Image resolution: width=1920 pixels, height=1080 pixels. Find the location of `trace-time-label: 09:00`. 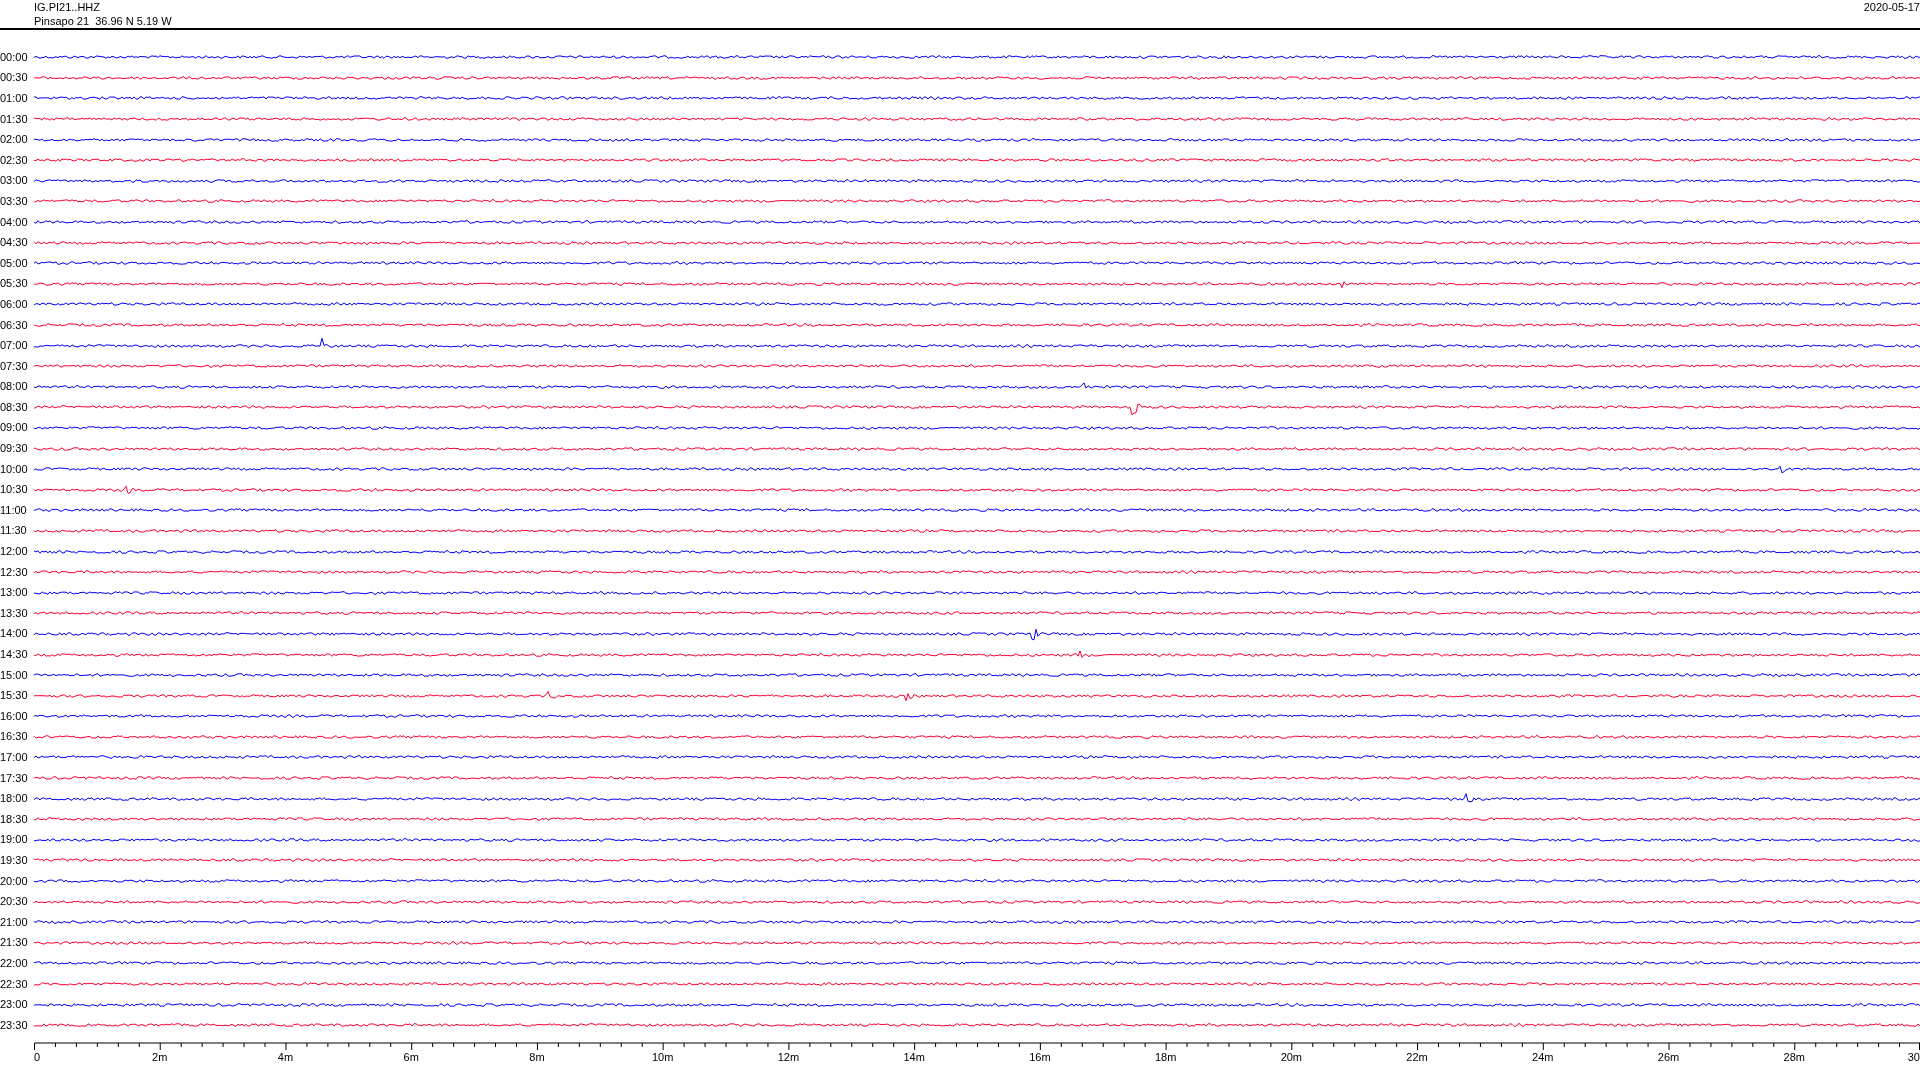

trace-time-label: 09:00 is located at coordinates (14, 428).